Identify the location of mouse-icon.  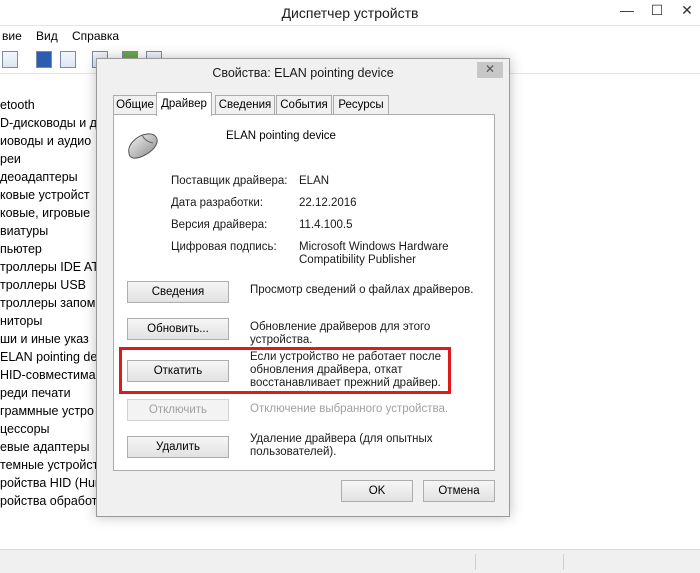
(143, 146).